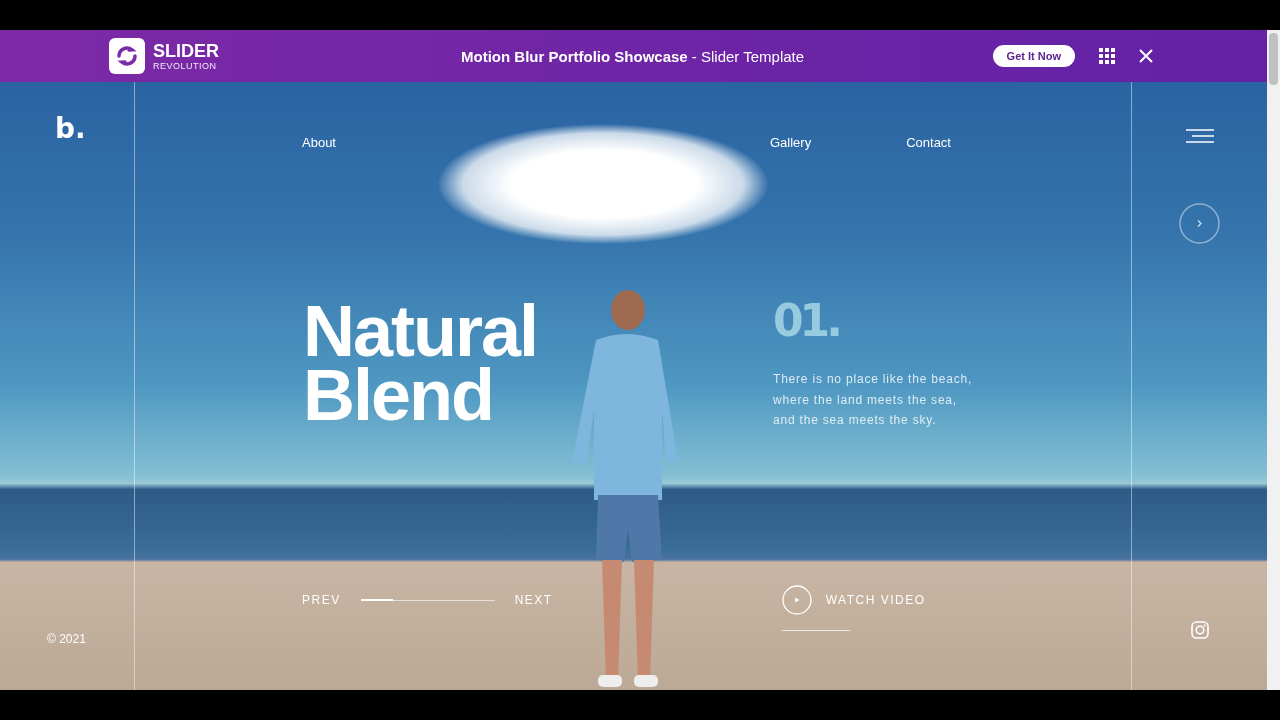 Image resolution: width=1280 pixels, height=720 pixels. I want to click on grid-icon, so click(1107, 56).